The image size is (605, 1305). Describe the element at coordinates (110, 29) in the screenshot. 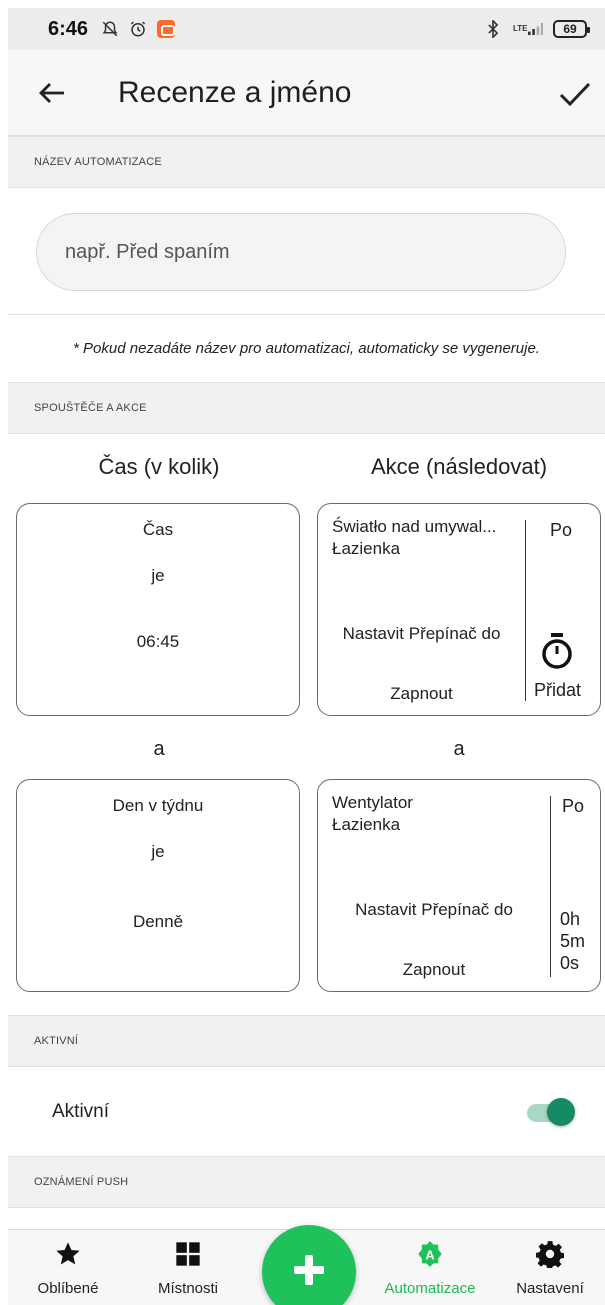

I see `notifications-off-icon` at that location.